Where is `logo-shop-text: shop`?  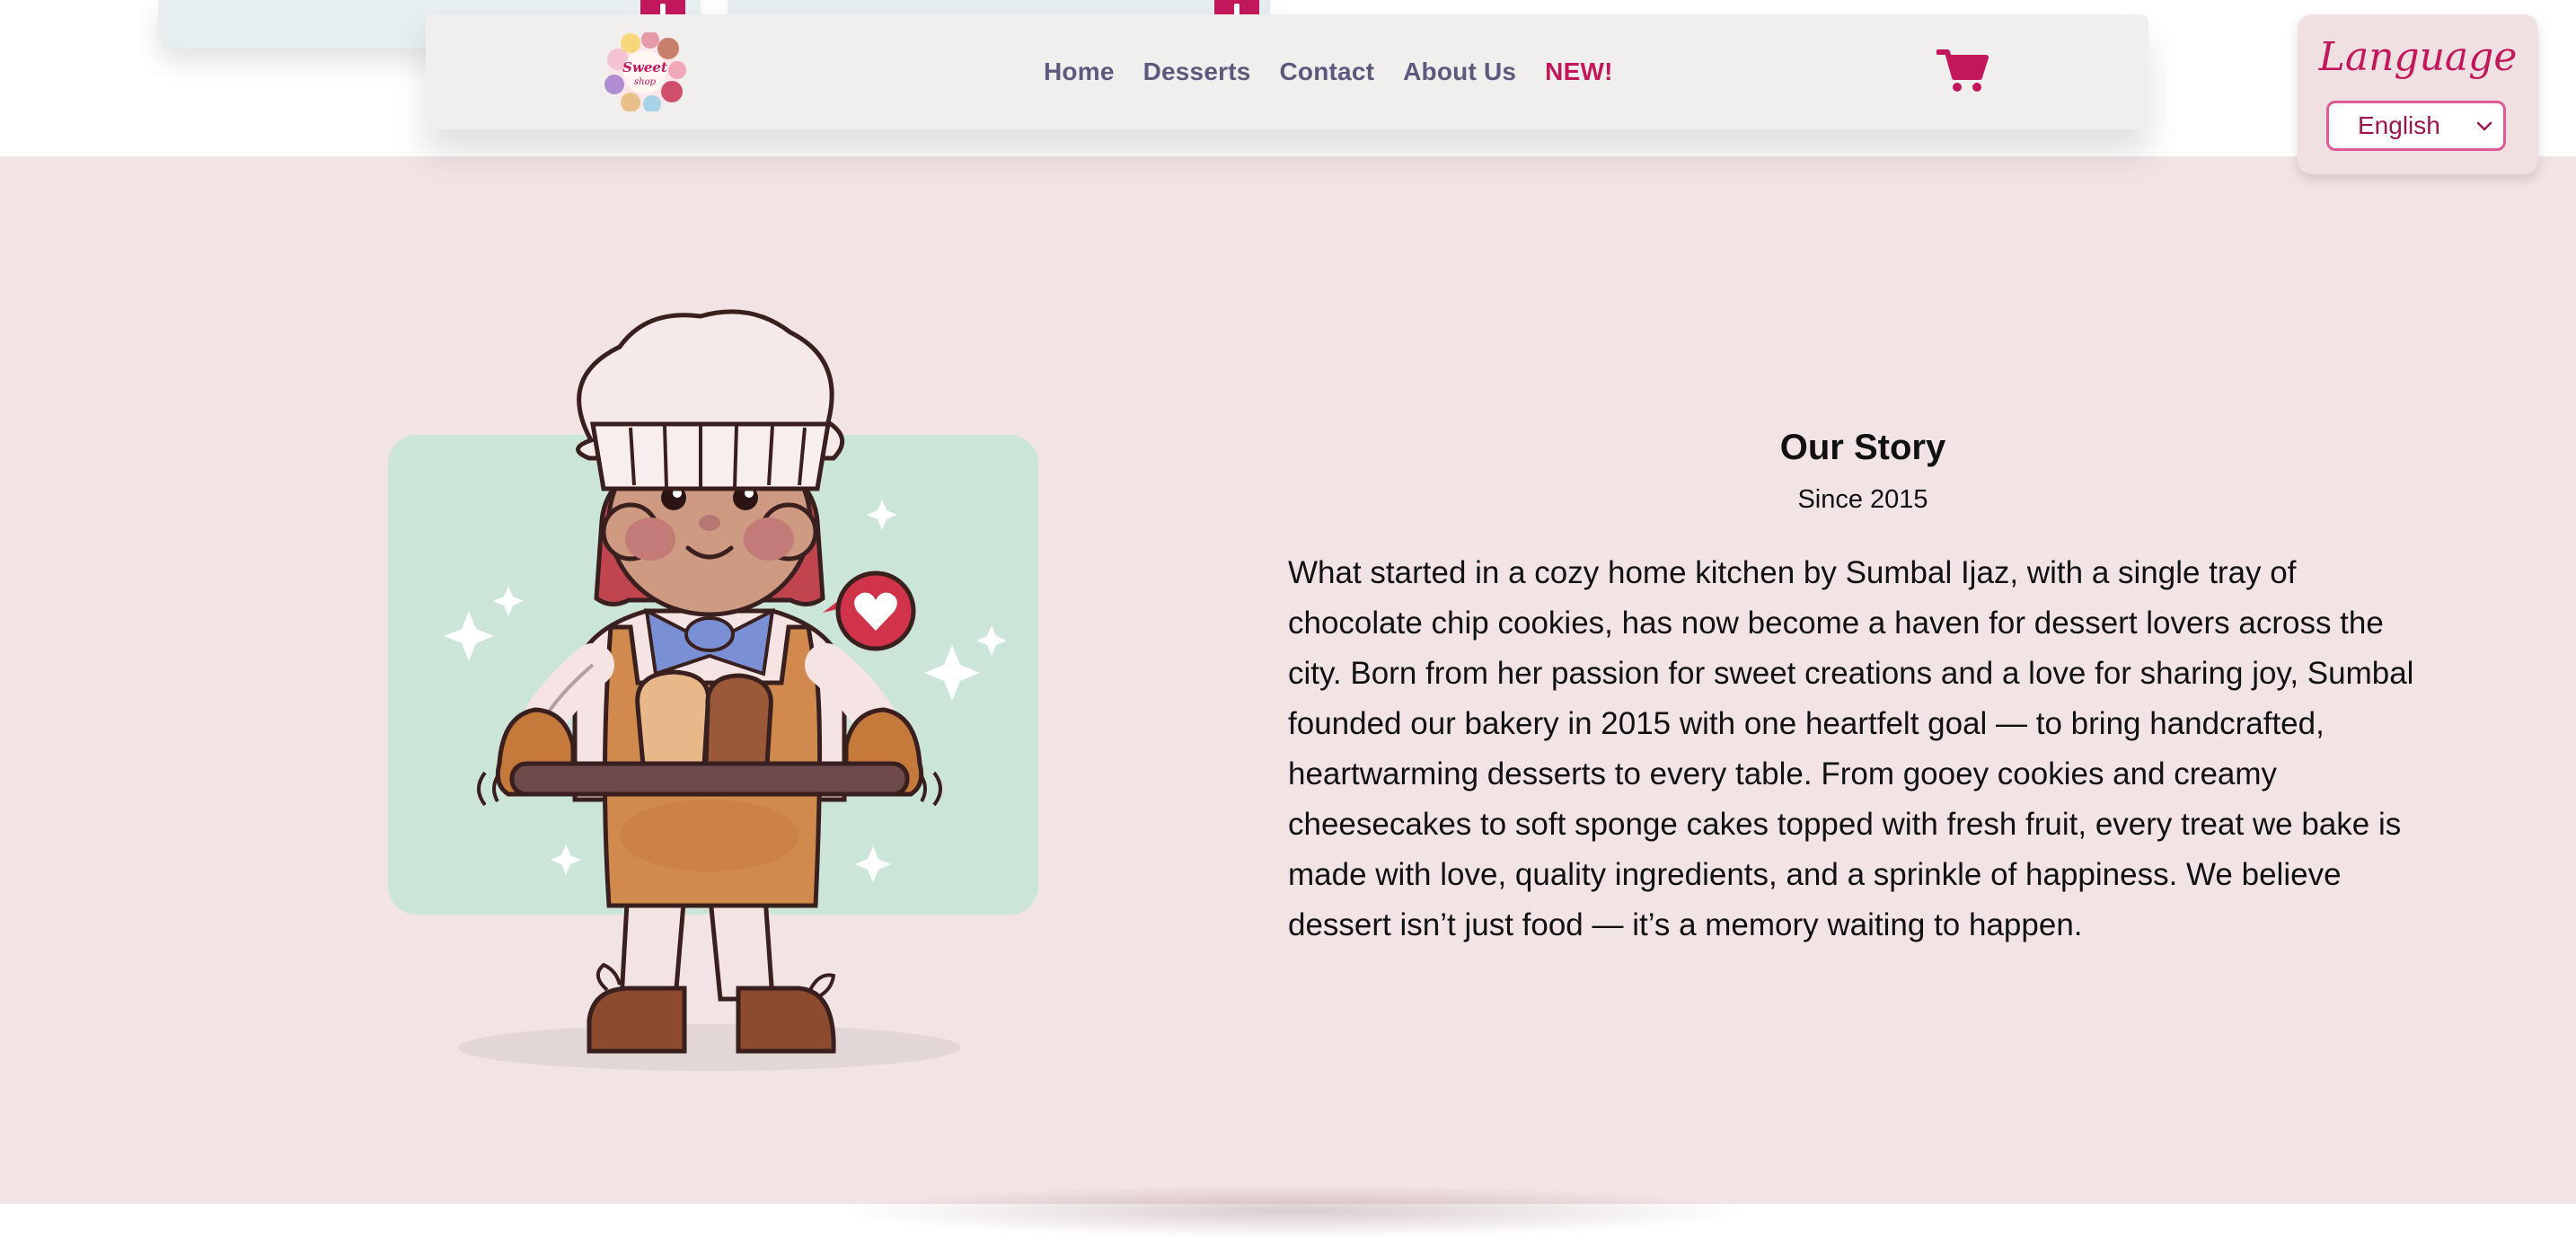 logo-shop-text: shop is located at coordinates (645, 82).